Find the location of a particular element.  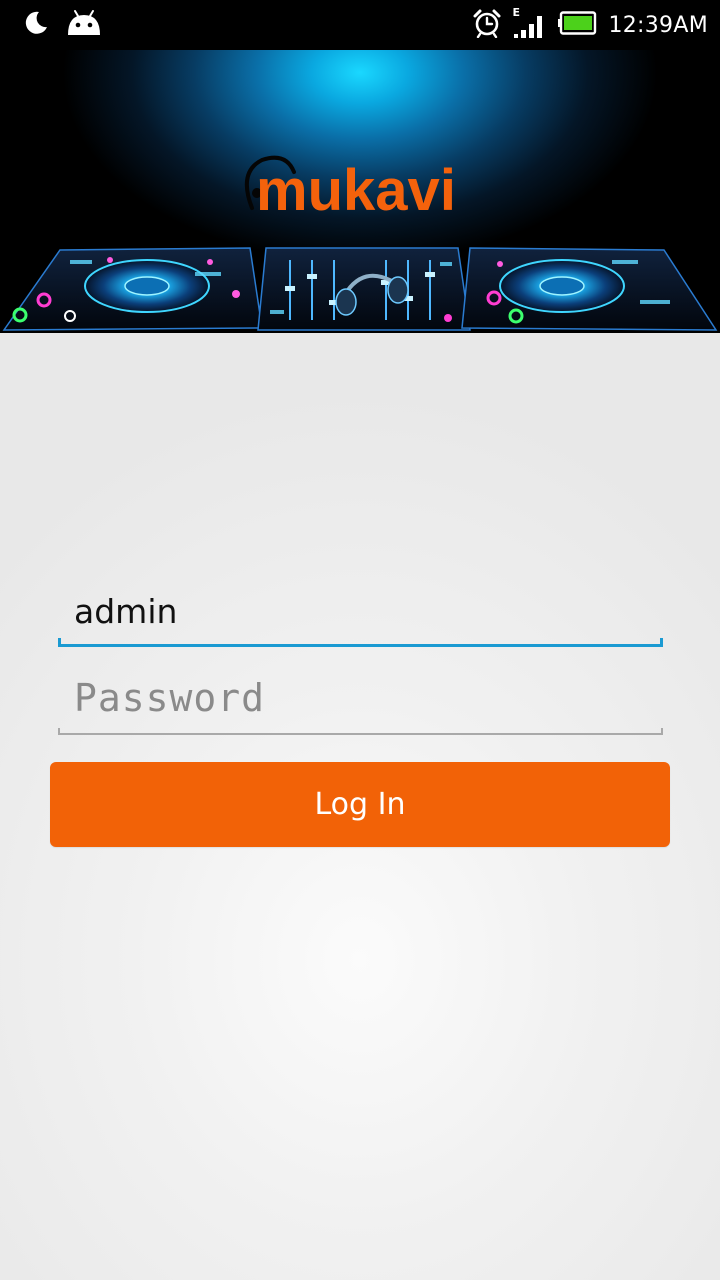

password-field is located at coordinates (360, 700).